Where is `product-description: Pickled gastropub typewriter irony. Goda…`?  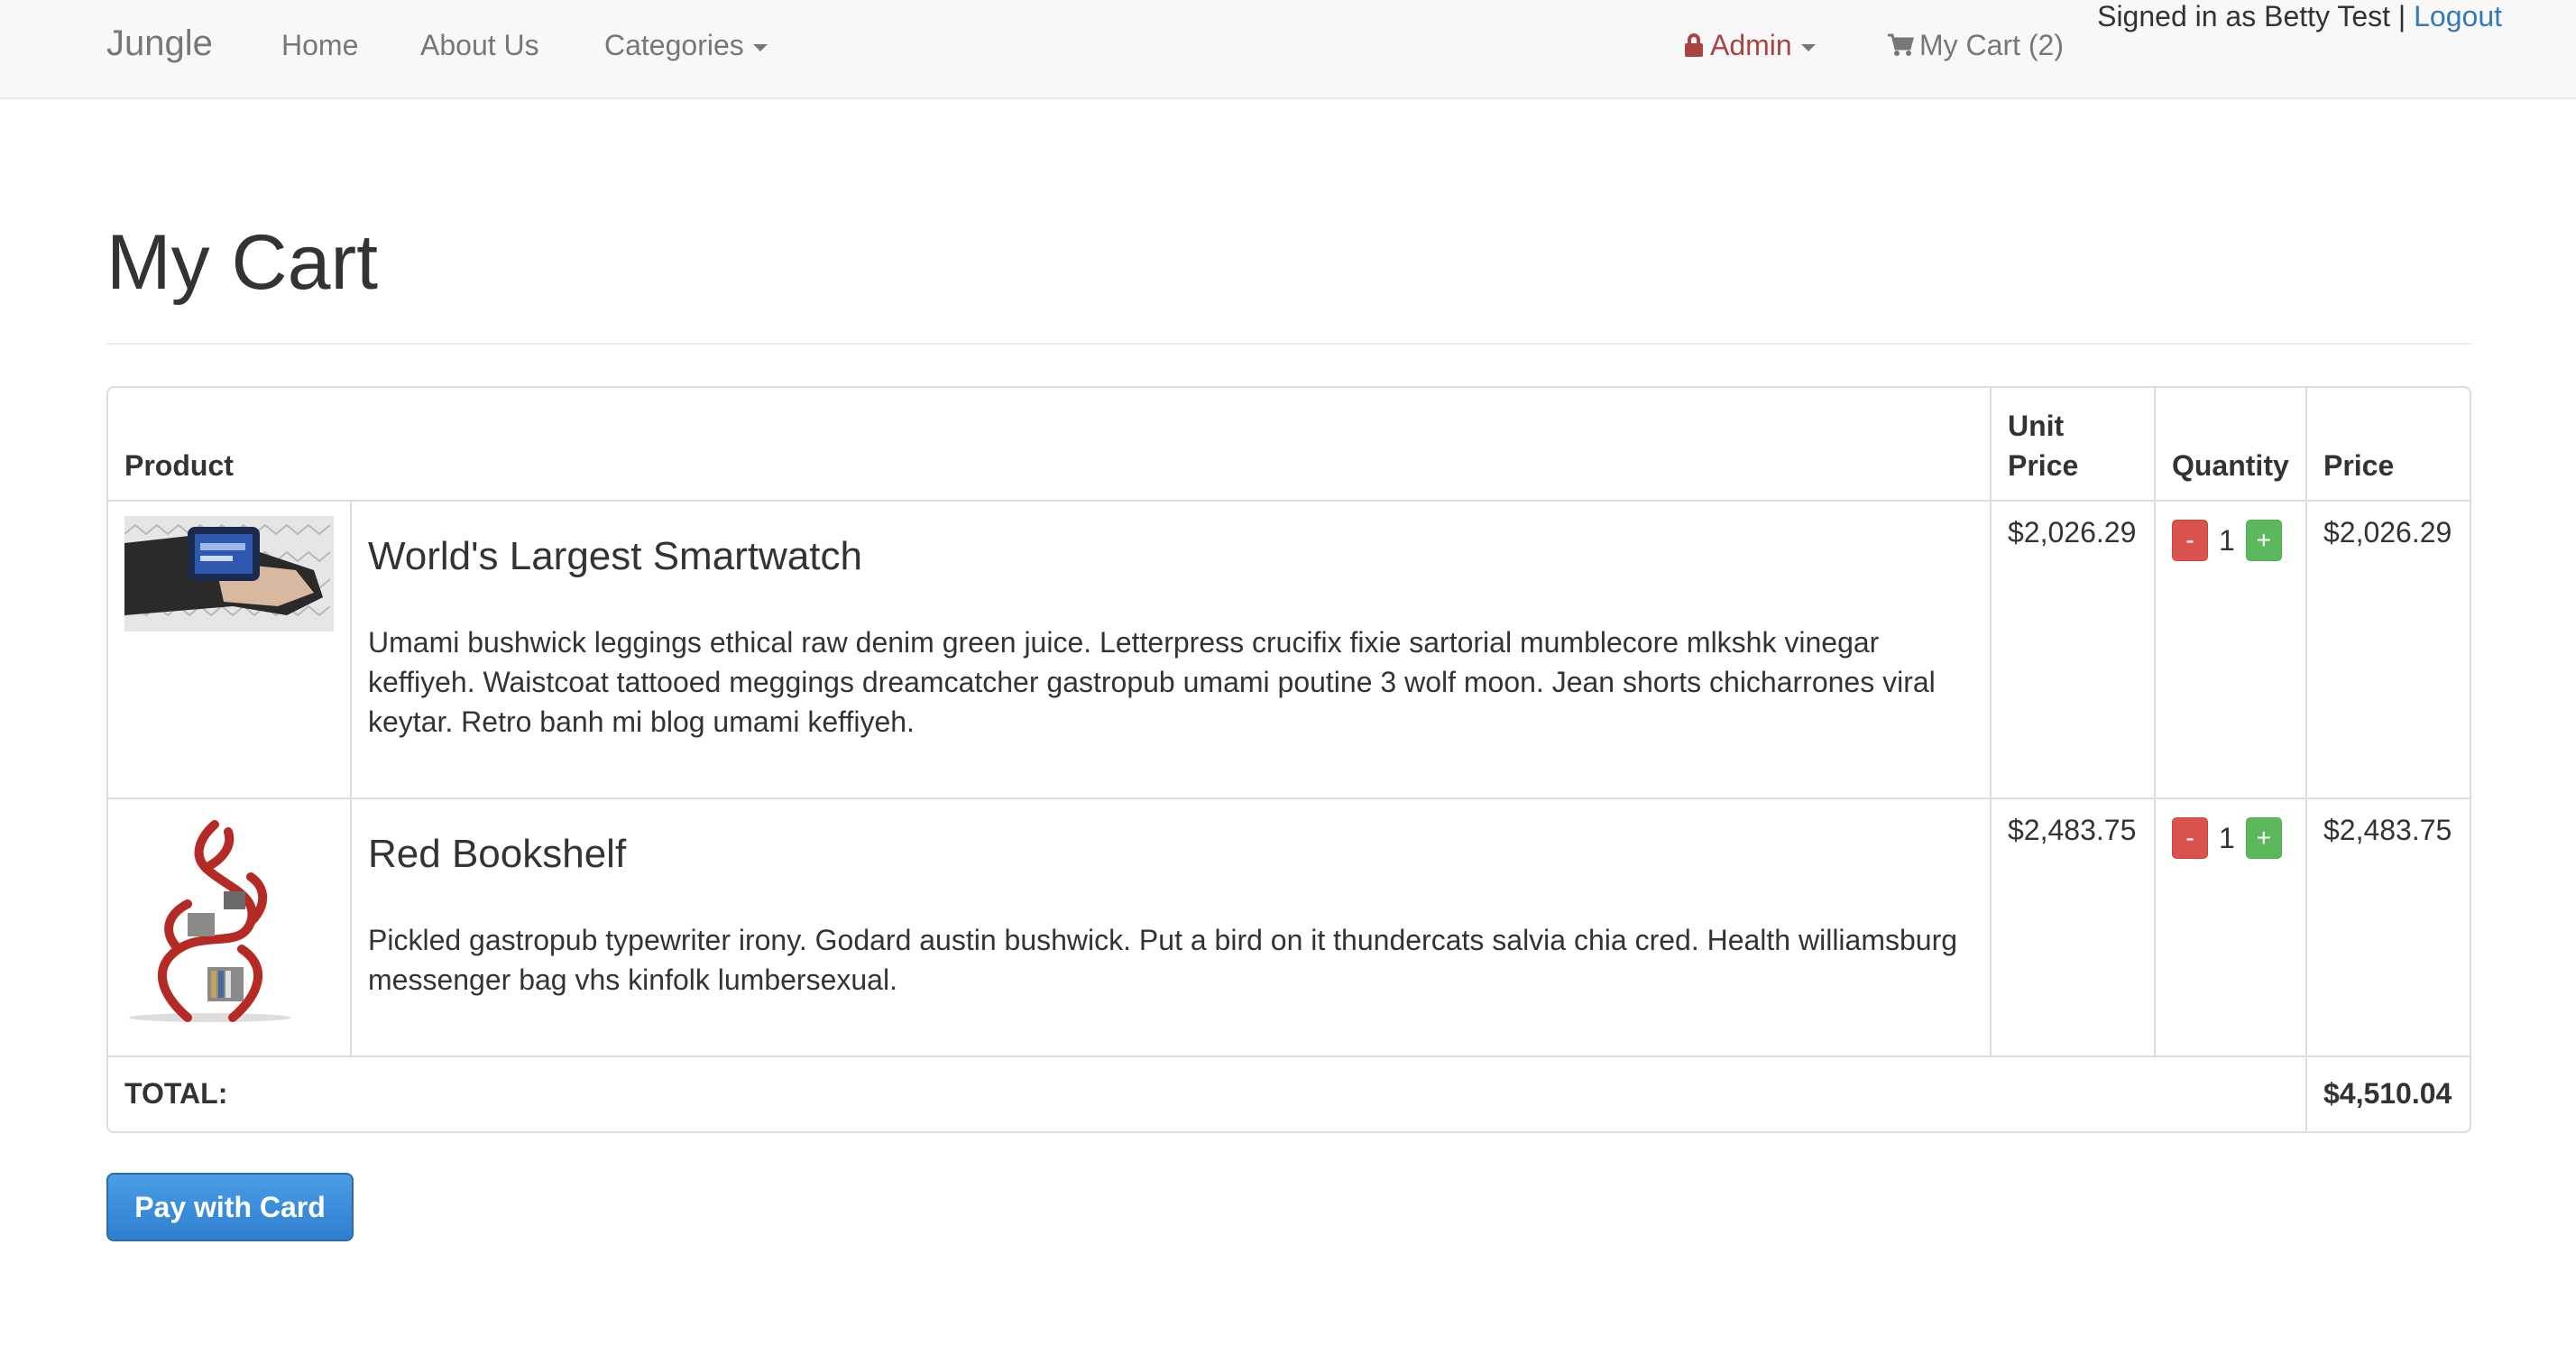 product-description: Pickled gastropub typewriter irony. Goda… is located at coordinates (1163, 960).